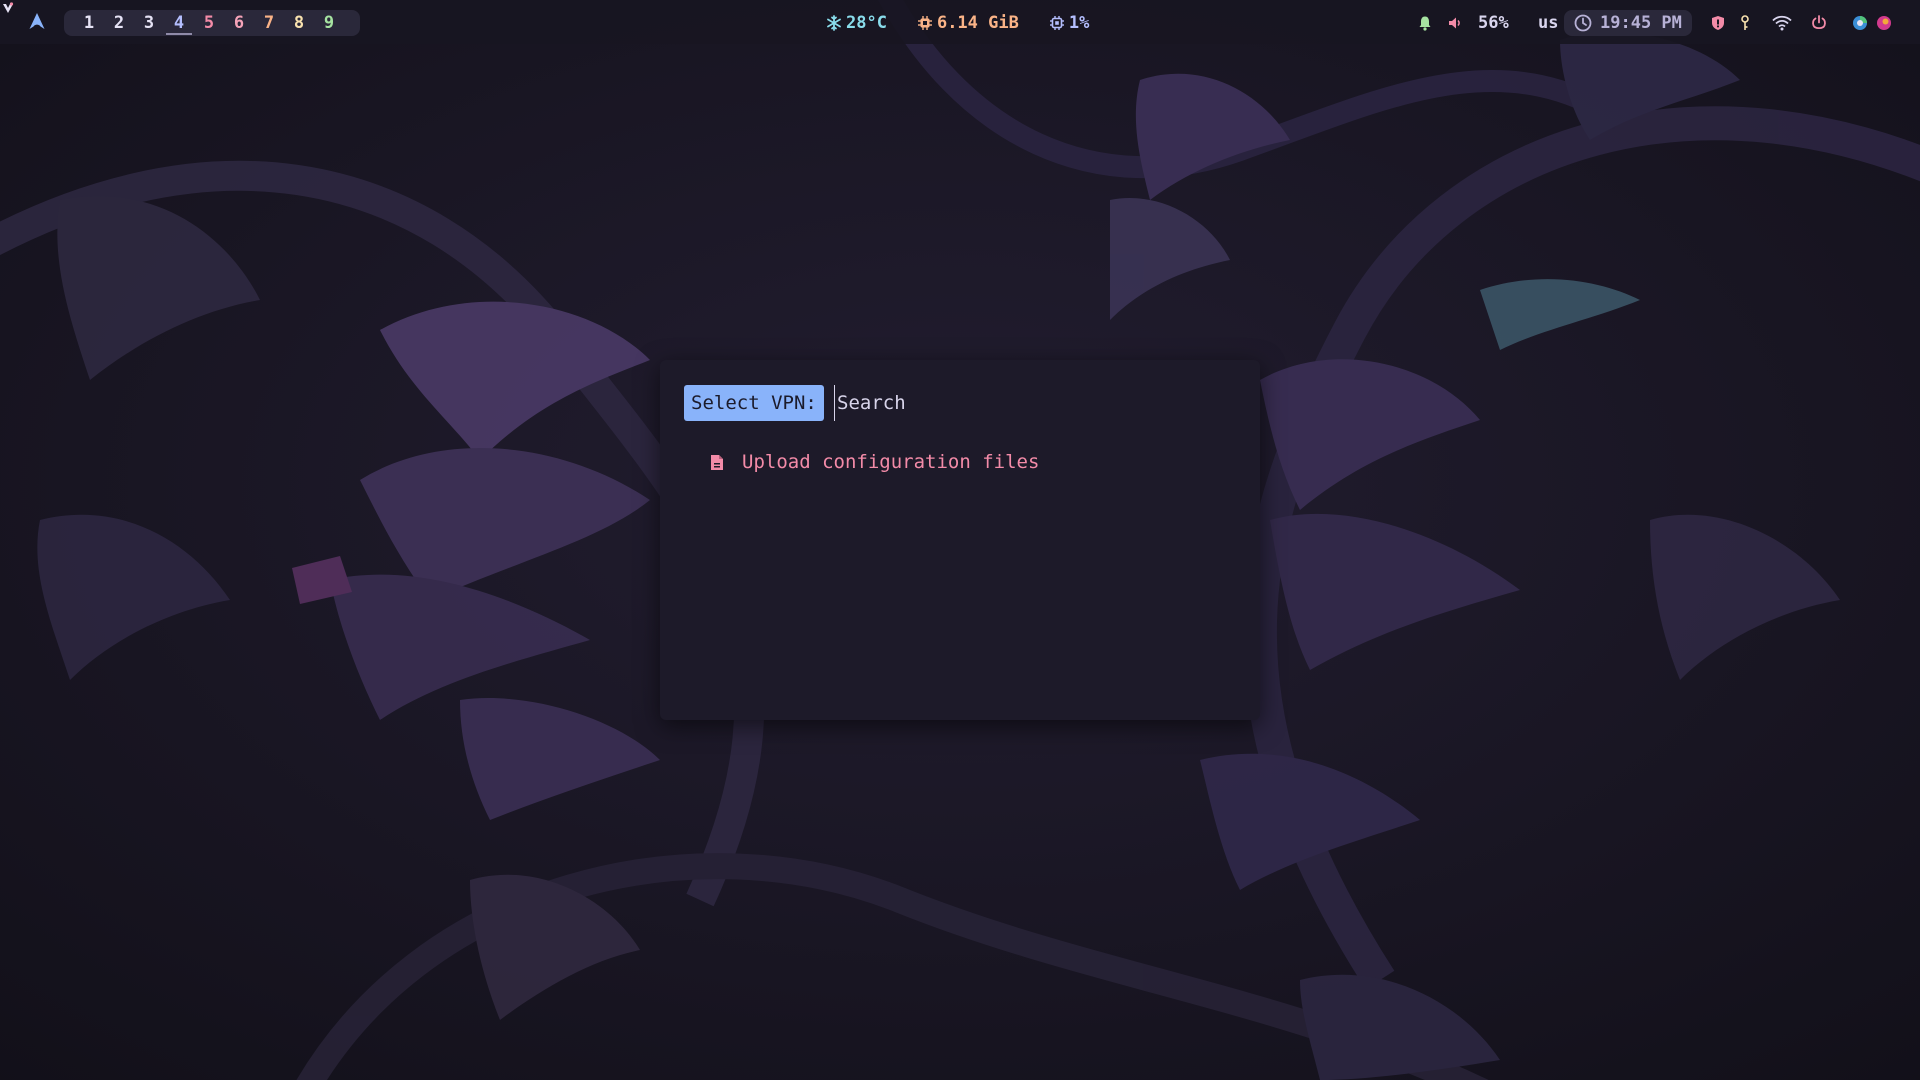  What do you see at coordinates (1493, 23) in the screenshot?
I see `volume-level: 56%` at bounding box center [1493, 23].